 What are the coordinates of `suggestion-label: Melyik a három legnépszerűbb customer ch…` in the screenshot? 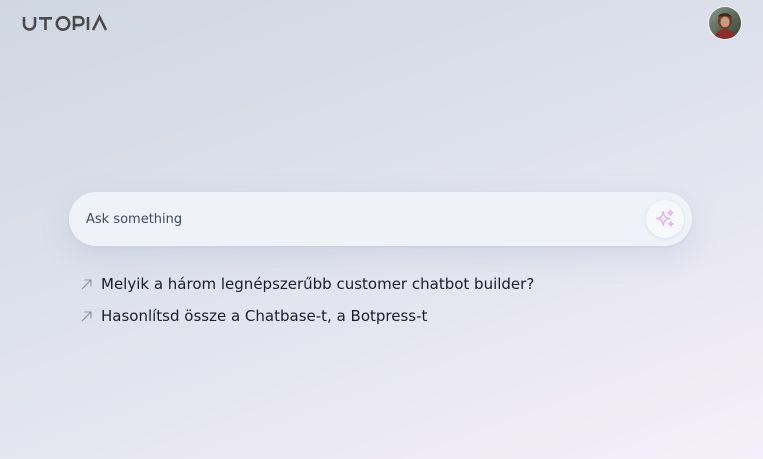 It's located at (318, 284).